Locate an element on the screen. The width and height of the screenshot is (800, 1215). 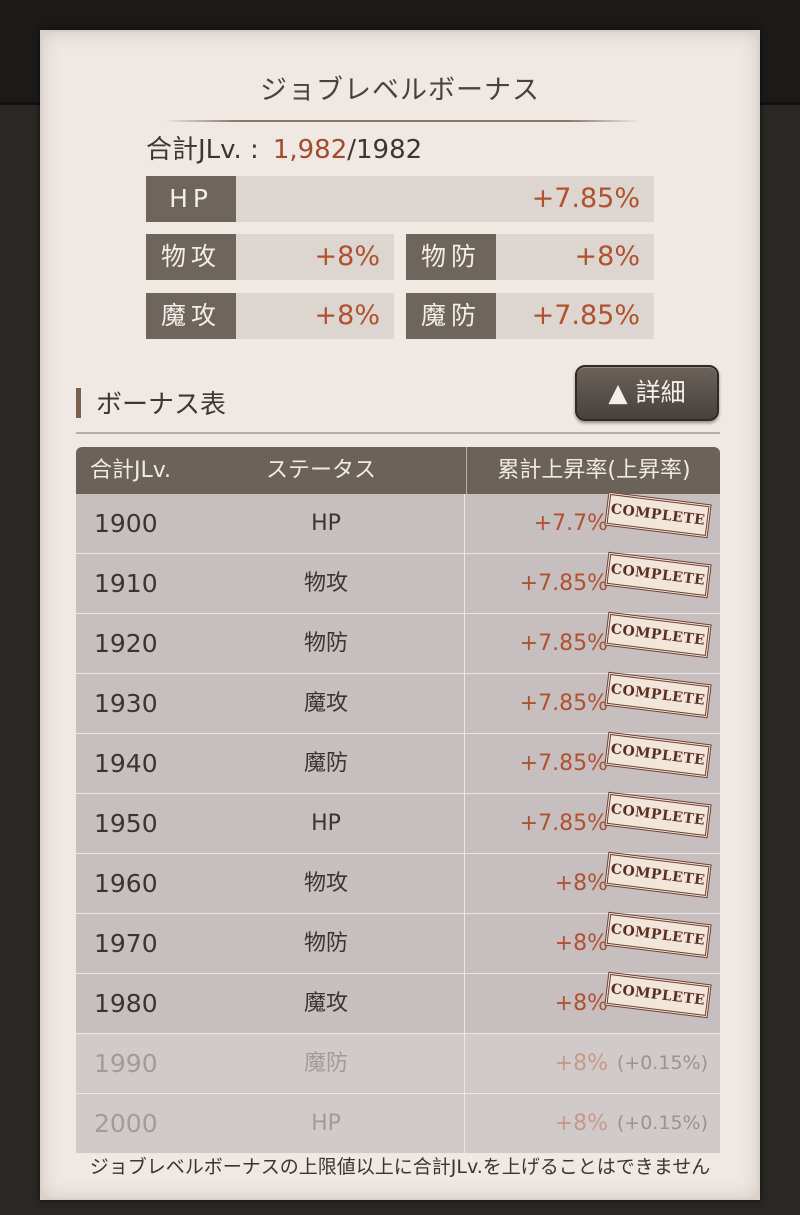
row-level: 1940 is located at coordinates (126, 763).